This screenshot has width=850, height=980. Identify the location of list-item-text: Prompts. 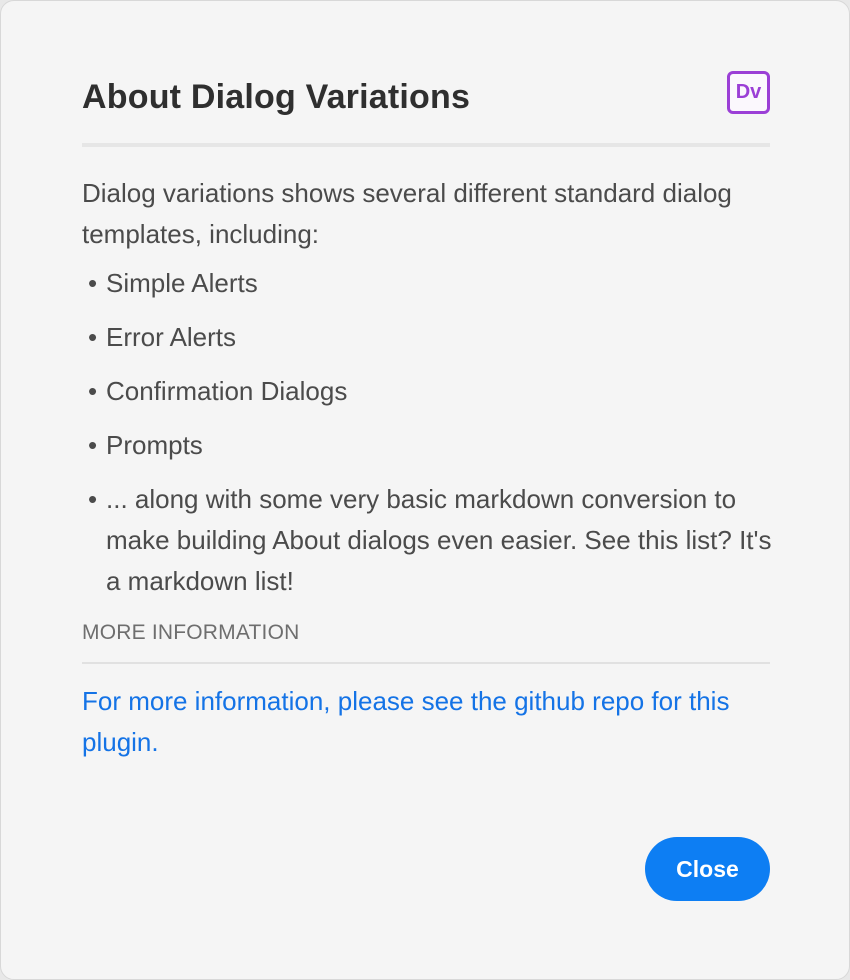
(154, 445).